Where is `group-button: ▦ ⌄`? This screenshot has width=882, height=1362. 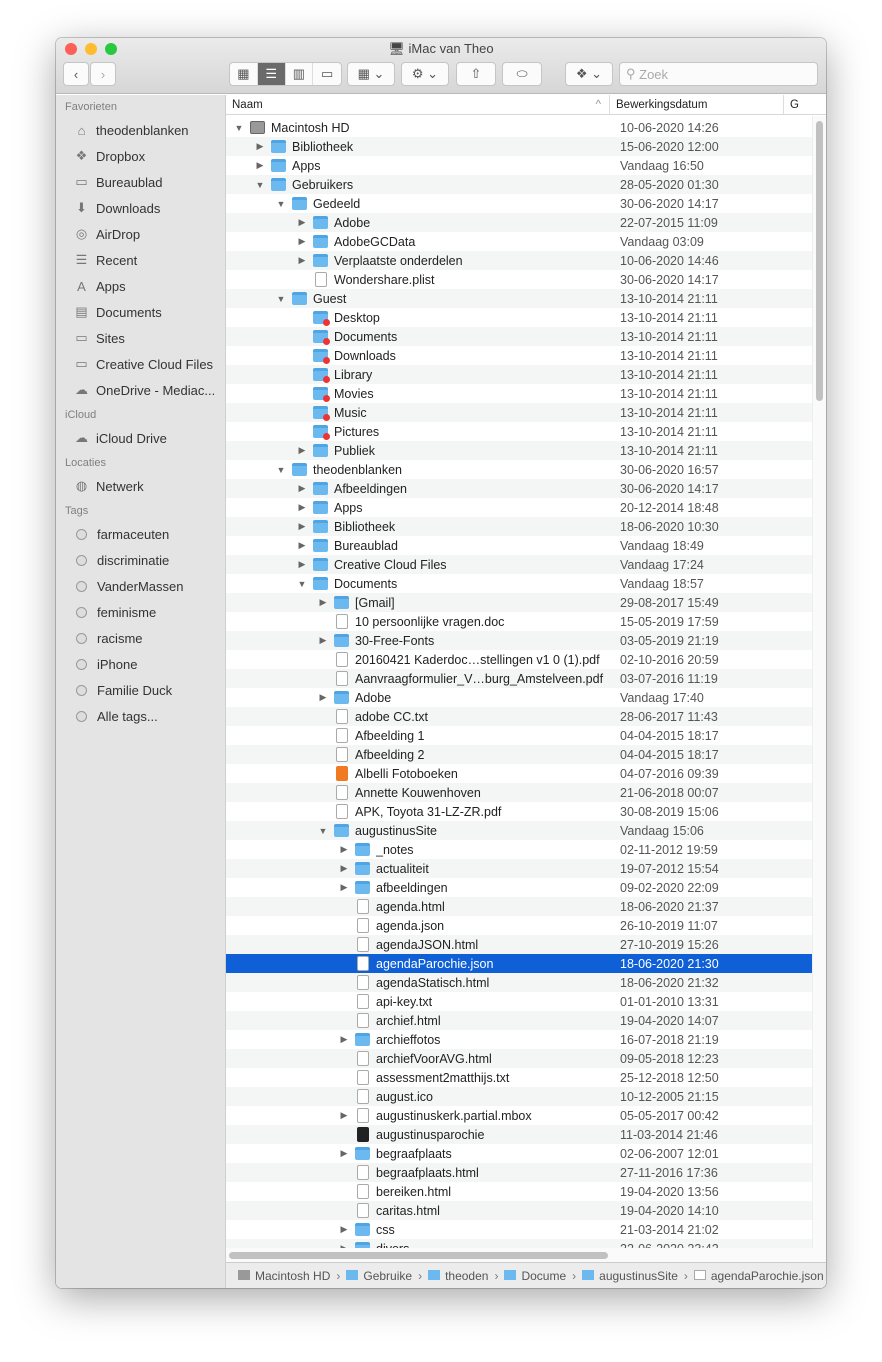
group-button: ▦ ⌄ is located at coordinates (371, 74).